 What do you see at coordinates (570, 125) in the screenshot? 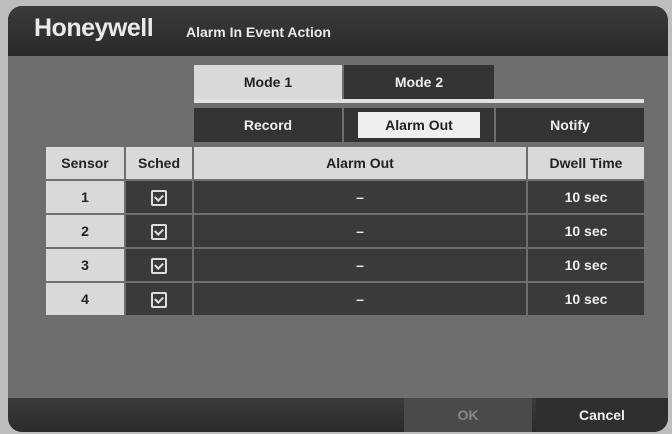
I see `subtab-notify: Notify` at bounding box center [570, 125].